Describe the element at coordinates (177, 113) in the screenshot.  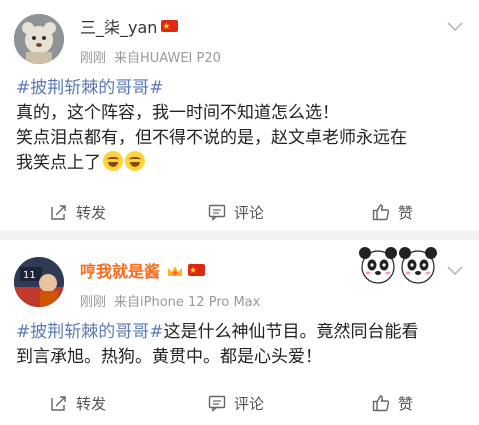
I see `content-line: 真的，这个阵容，我一时间不知道怎么选！` at that location.